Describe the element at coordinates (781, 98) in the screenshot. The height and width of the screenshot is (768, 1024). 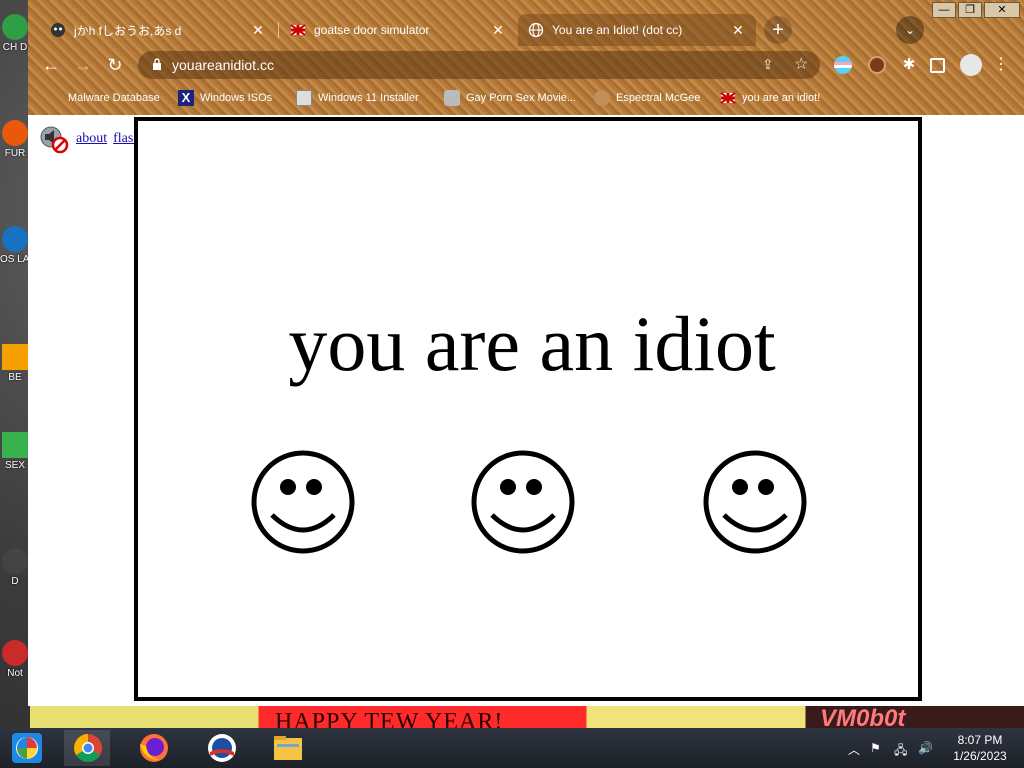
I see `bookmark-label: you are an idiot!` at that location.